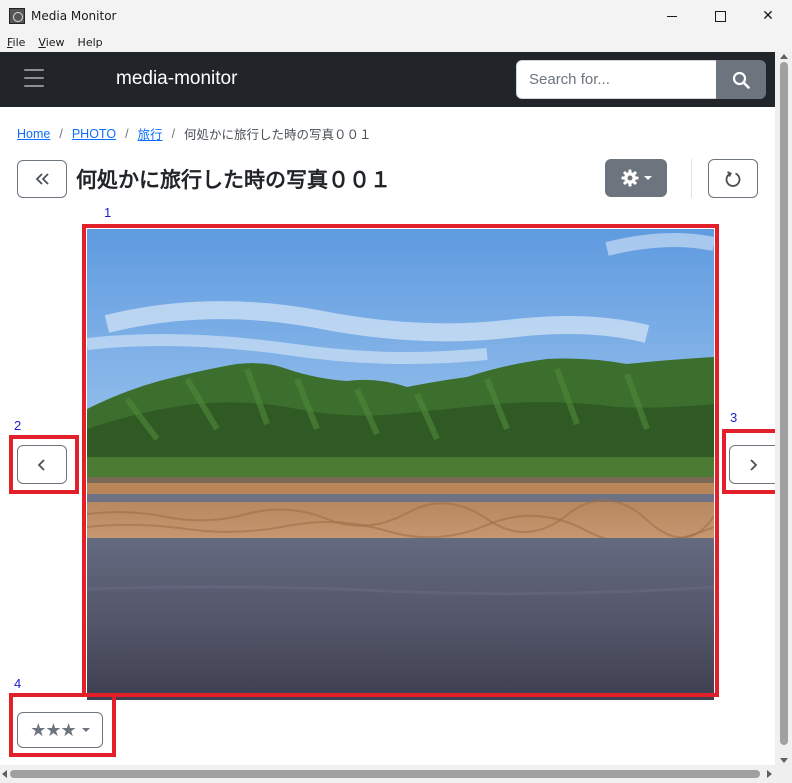 Image resolution: width=792 pixels, height=783 pixels. I want to click on menu-file: File, so click(16, 42).